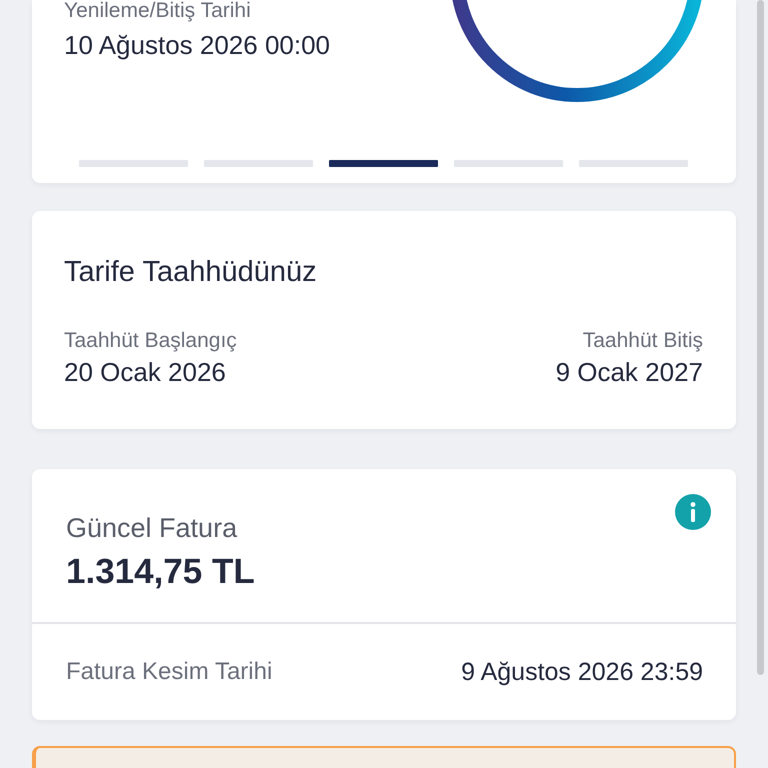 Image resolution: width=768 pixels, height=768 pixels. I want to click on invoice-title: Güncel Fatura, so click(152, 528).